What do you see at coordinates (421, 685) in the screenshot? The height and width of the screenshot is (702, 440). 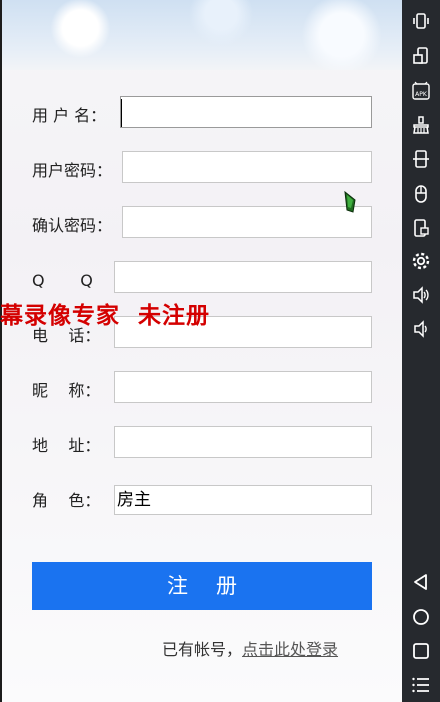 I see `menu-icon` at bounding box center [421, 685].